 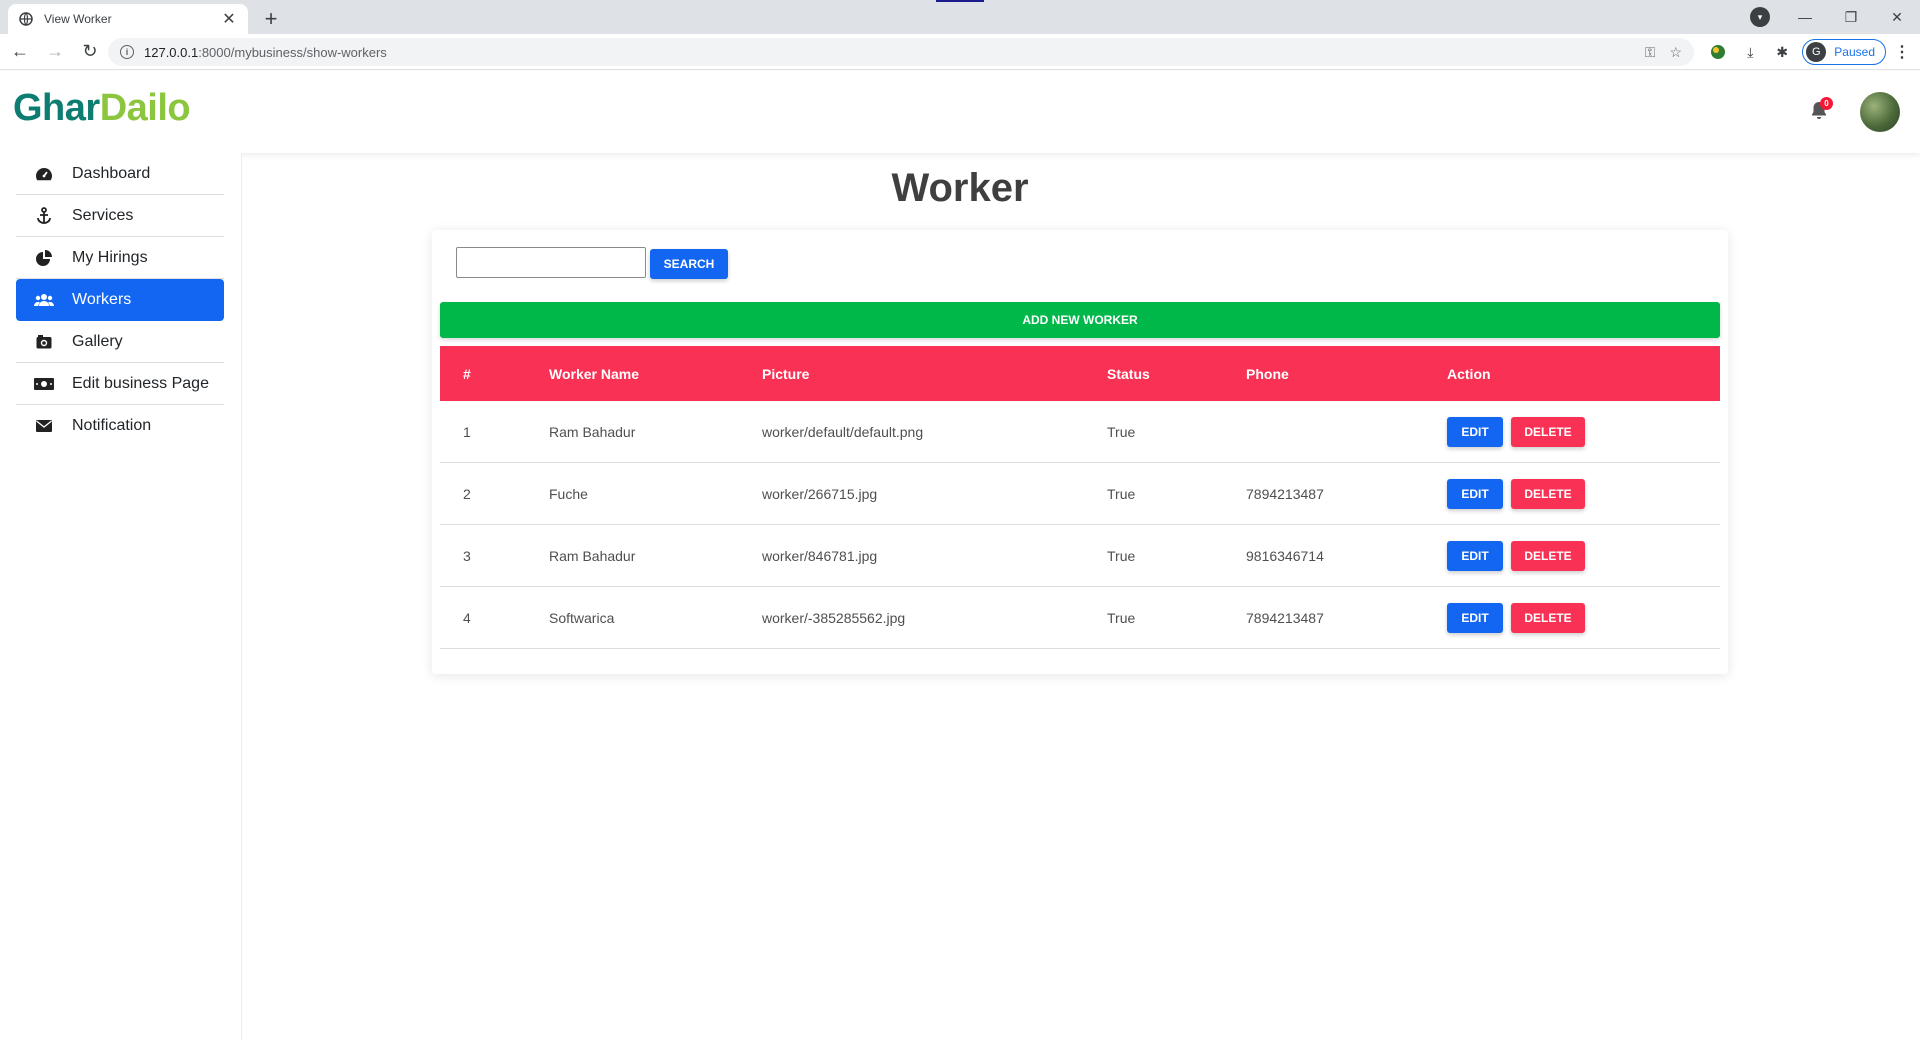 What do you see at coordinates (1469, 373) in the screenshot?
I see `column-header-action: Action` at bounding box center [1469, 373].